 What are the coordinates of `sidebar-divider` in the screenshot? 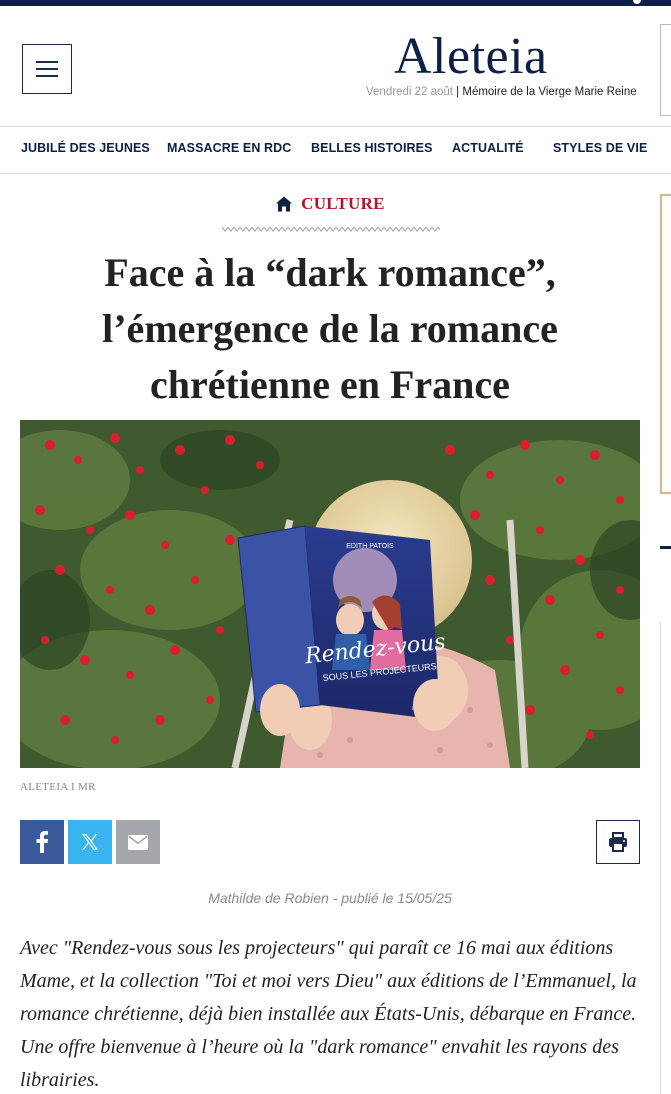 It's located at (665, 547).